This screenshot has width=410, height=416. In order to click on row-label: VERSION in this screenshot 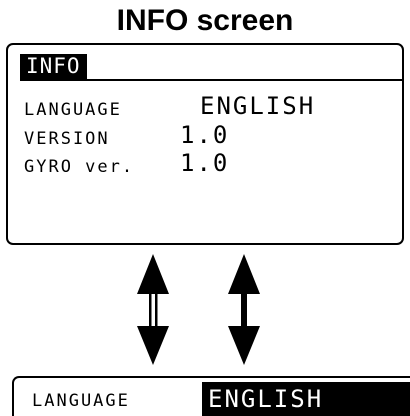, I will do `click(67, 139)`.